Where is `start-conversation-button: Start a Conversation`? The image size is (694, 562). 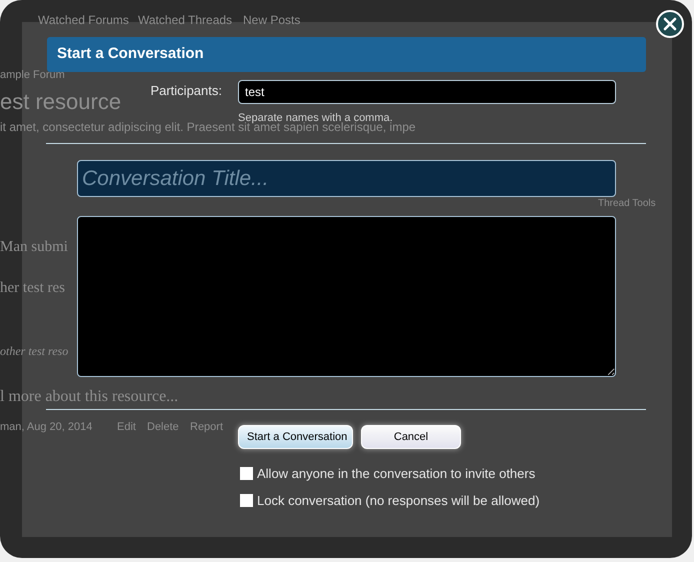
start-conversation-button: Start a Conversation is located at coordinates (295, 437).